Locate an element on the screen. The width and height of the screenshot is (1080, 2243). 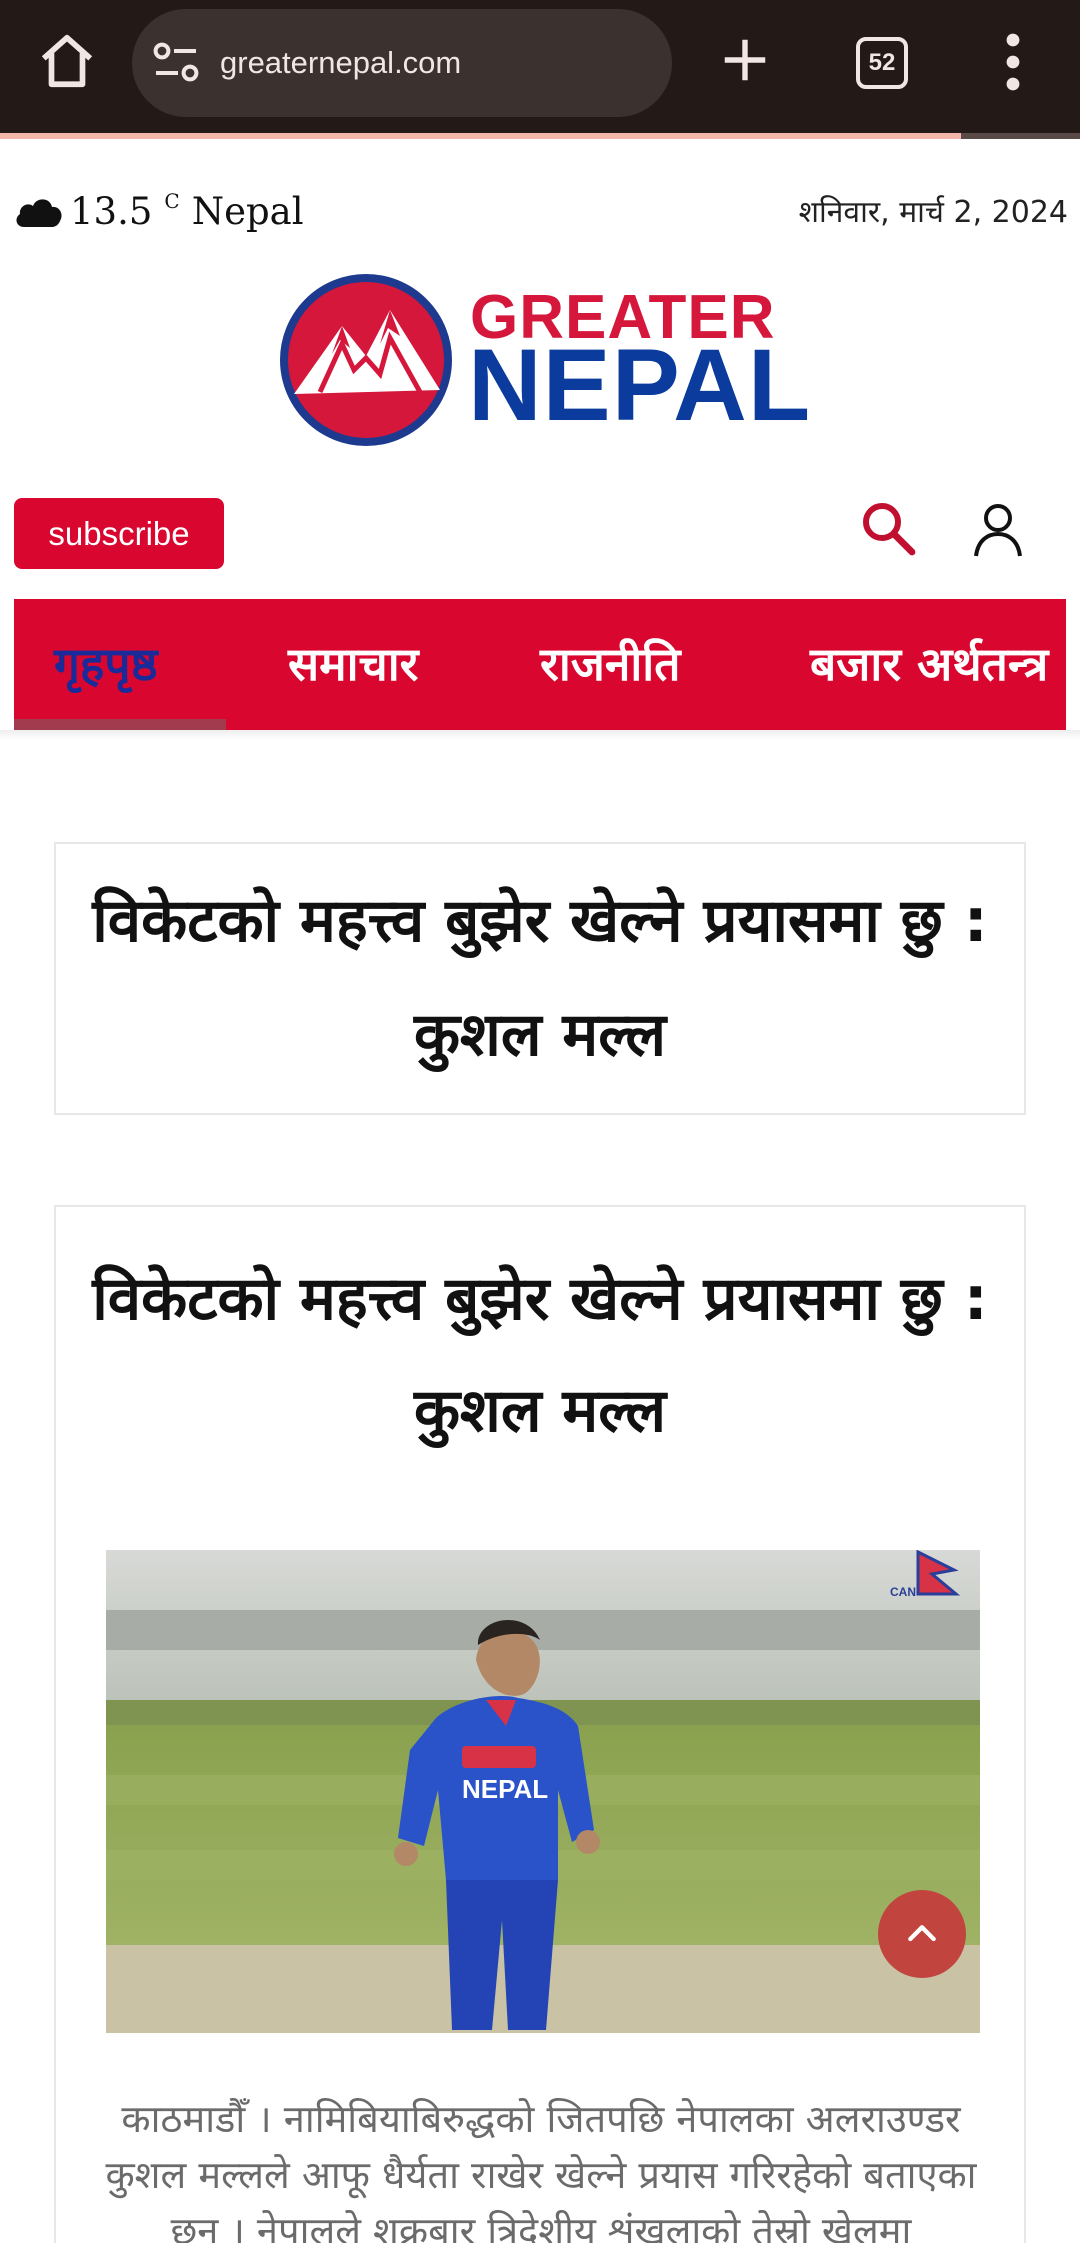
chevron-up-icon is located at coordinates (922, 1933).